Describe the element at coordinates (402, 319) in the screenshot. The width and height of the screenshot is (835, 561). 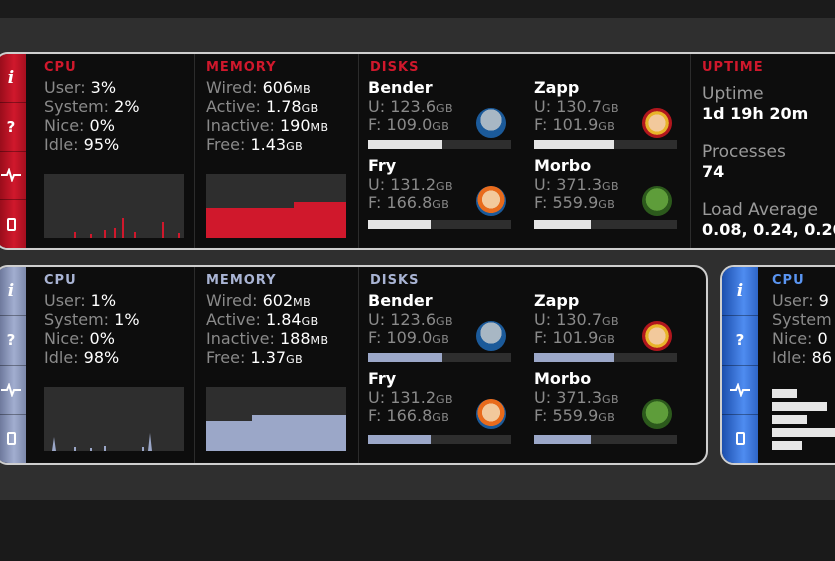
I see `value: U: 123.6` at that location.